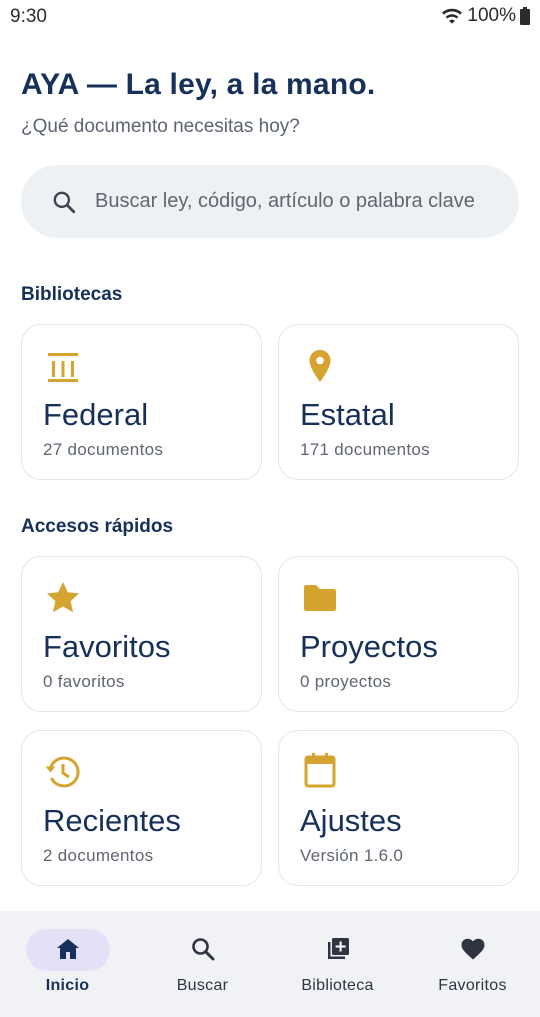  I want to click on nav-item-biblioteca: Biblioteca, so click(337, 964).